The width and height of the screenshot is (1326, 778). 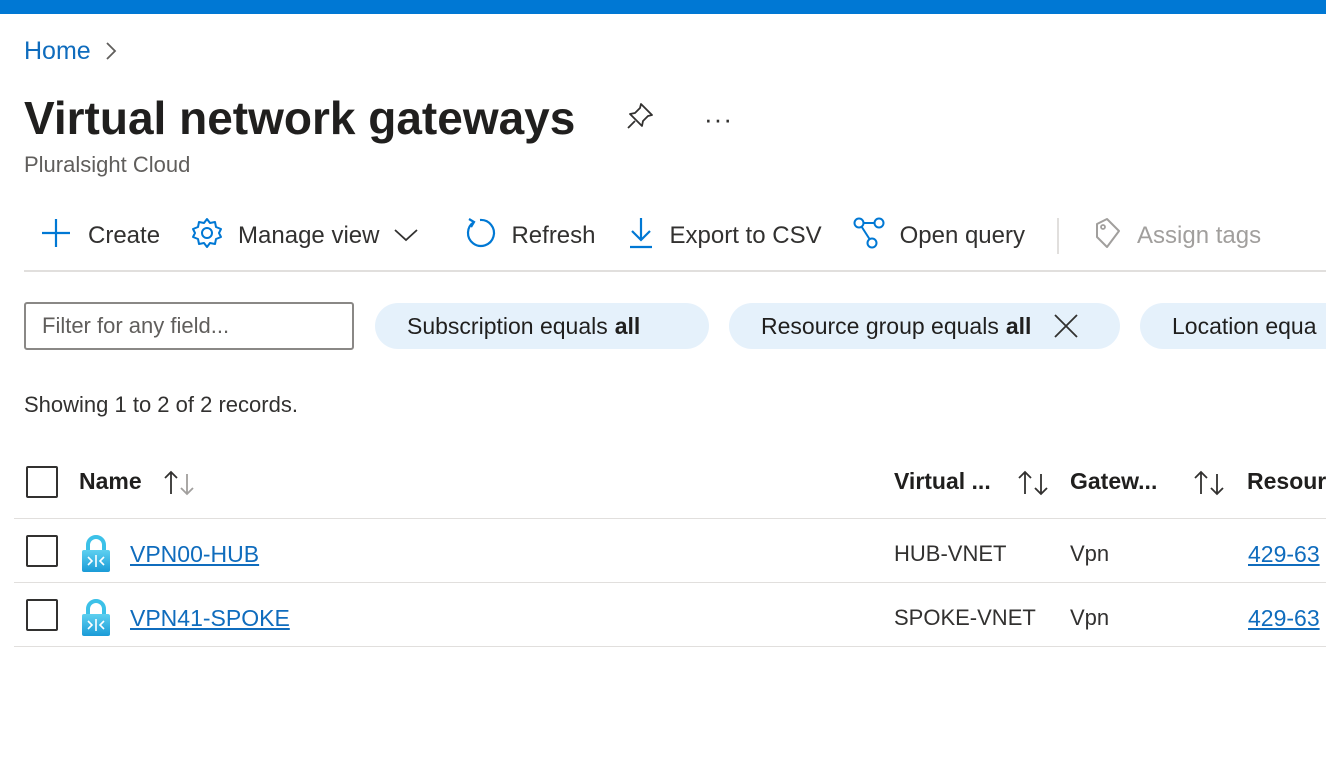 I want to click on manage-view-label: Manage view, so click(x=309, y=235).